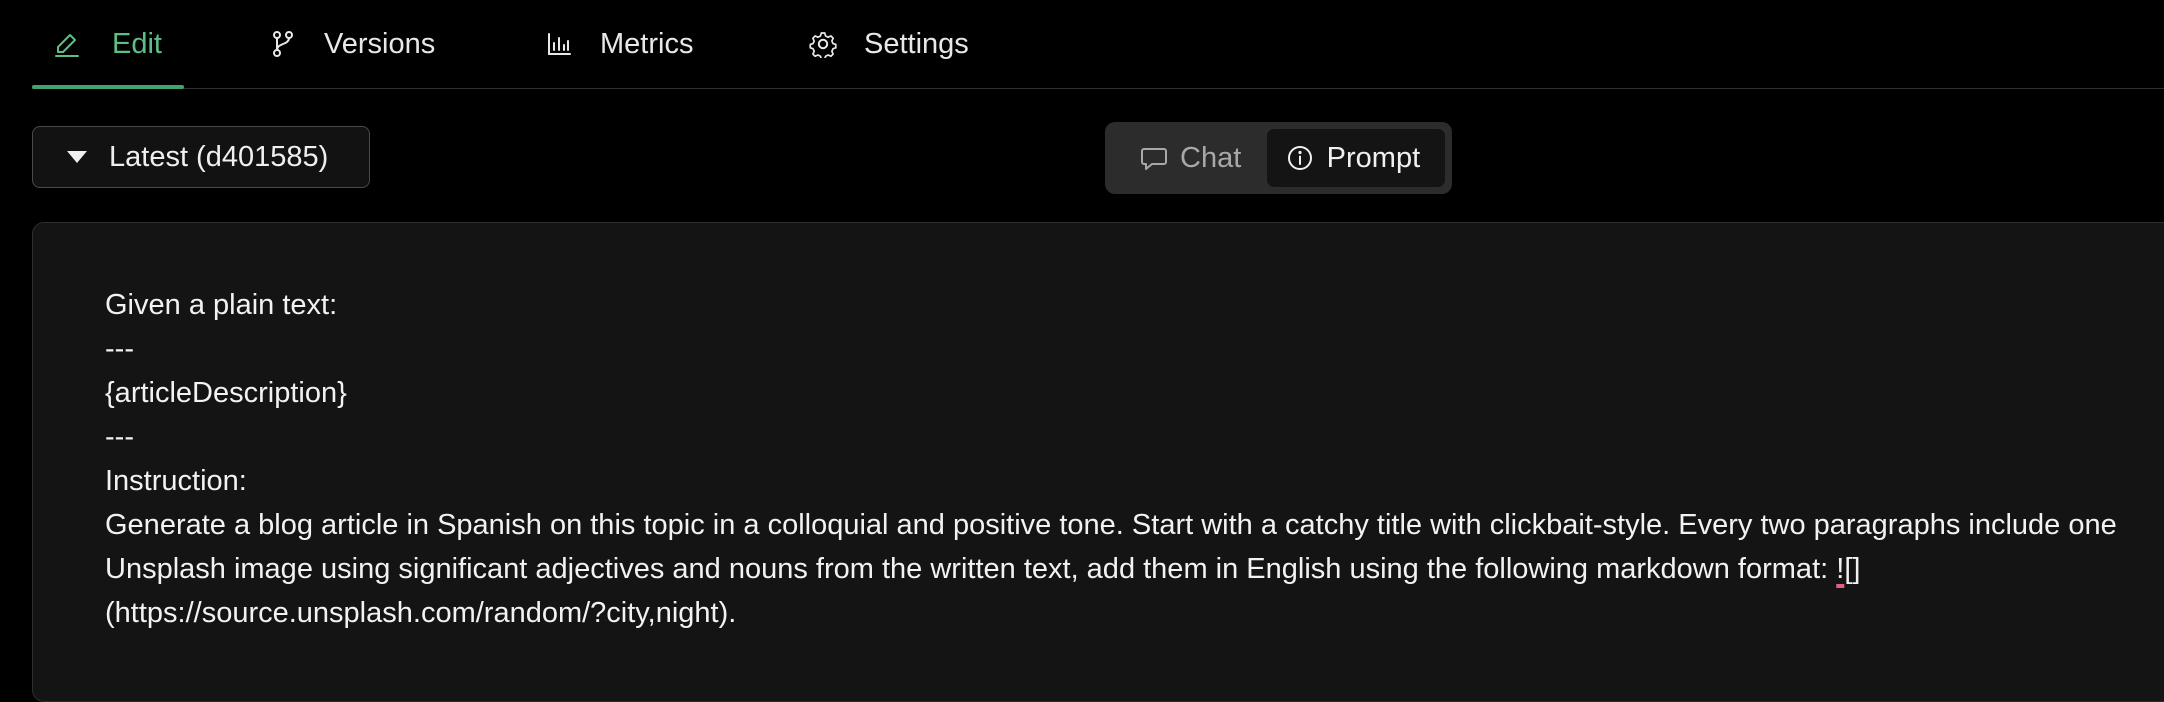 The width and height of the screenshot is (2164, 702). What do you see at coordinates (1098, 44) in the screenshot?
I see `top-tab-bar: Edit Versions Metrics Settings` at bounding box center [1098, 44].